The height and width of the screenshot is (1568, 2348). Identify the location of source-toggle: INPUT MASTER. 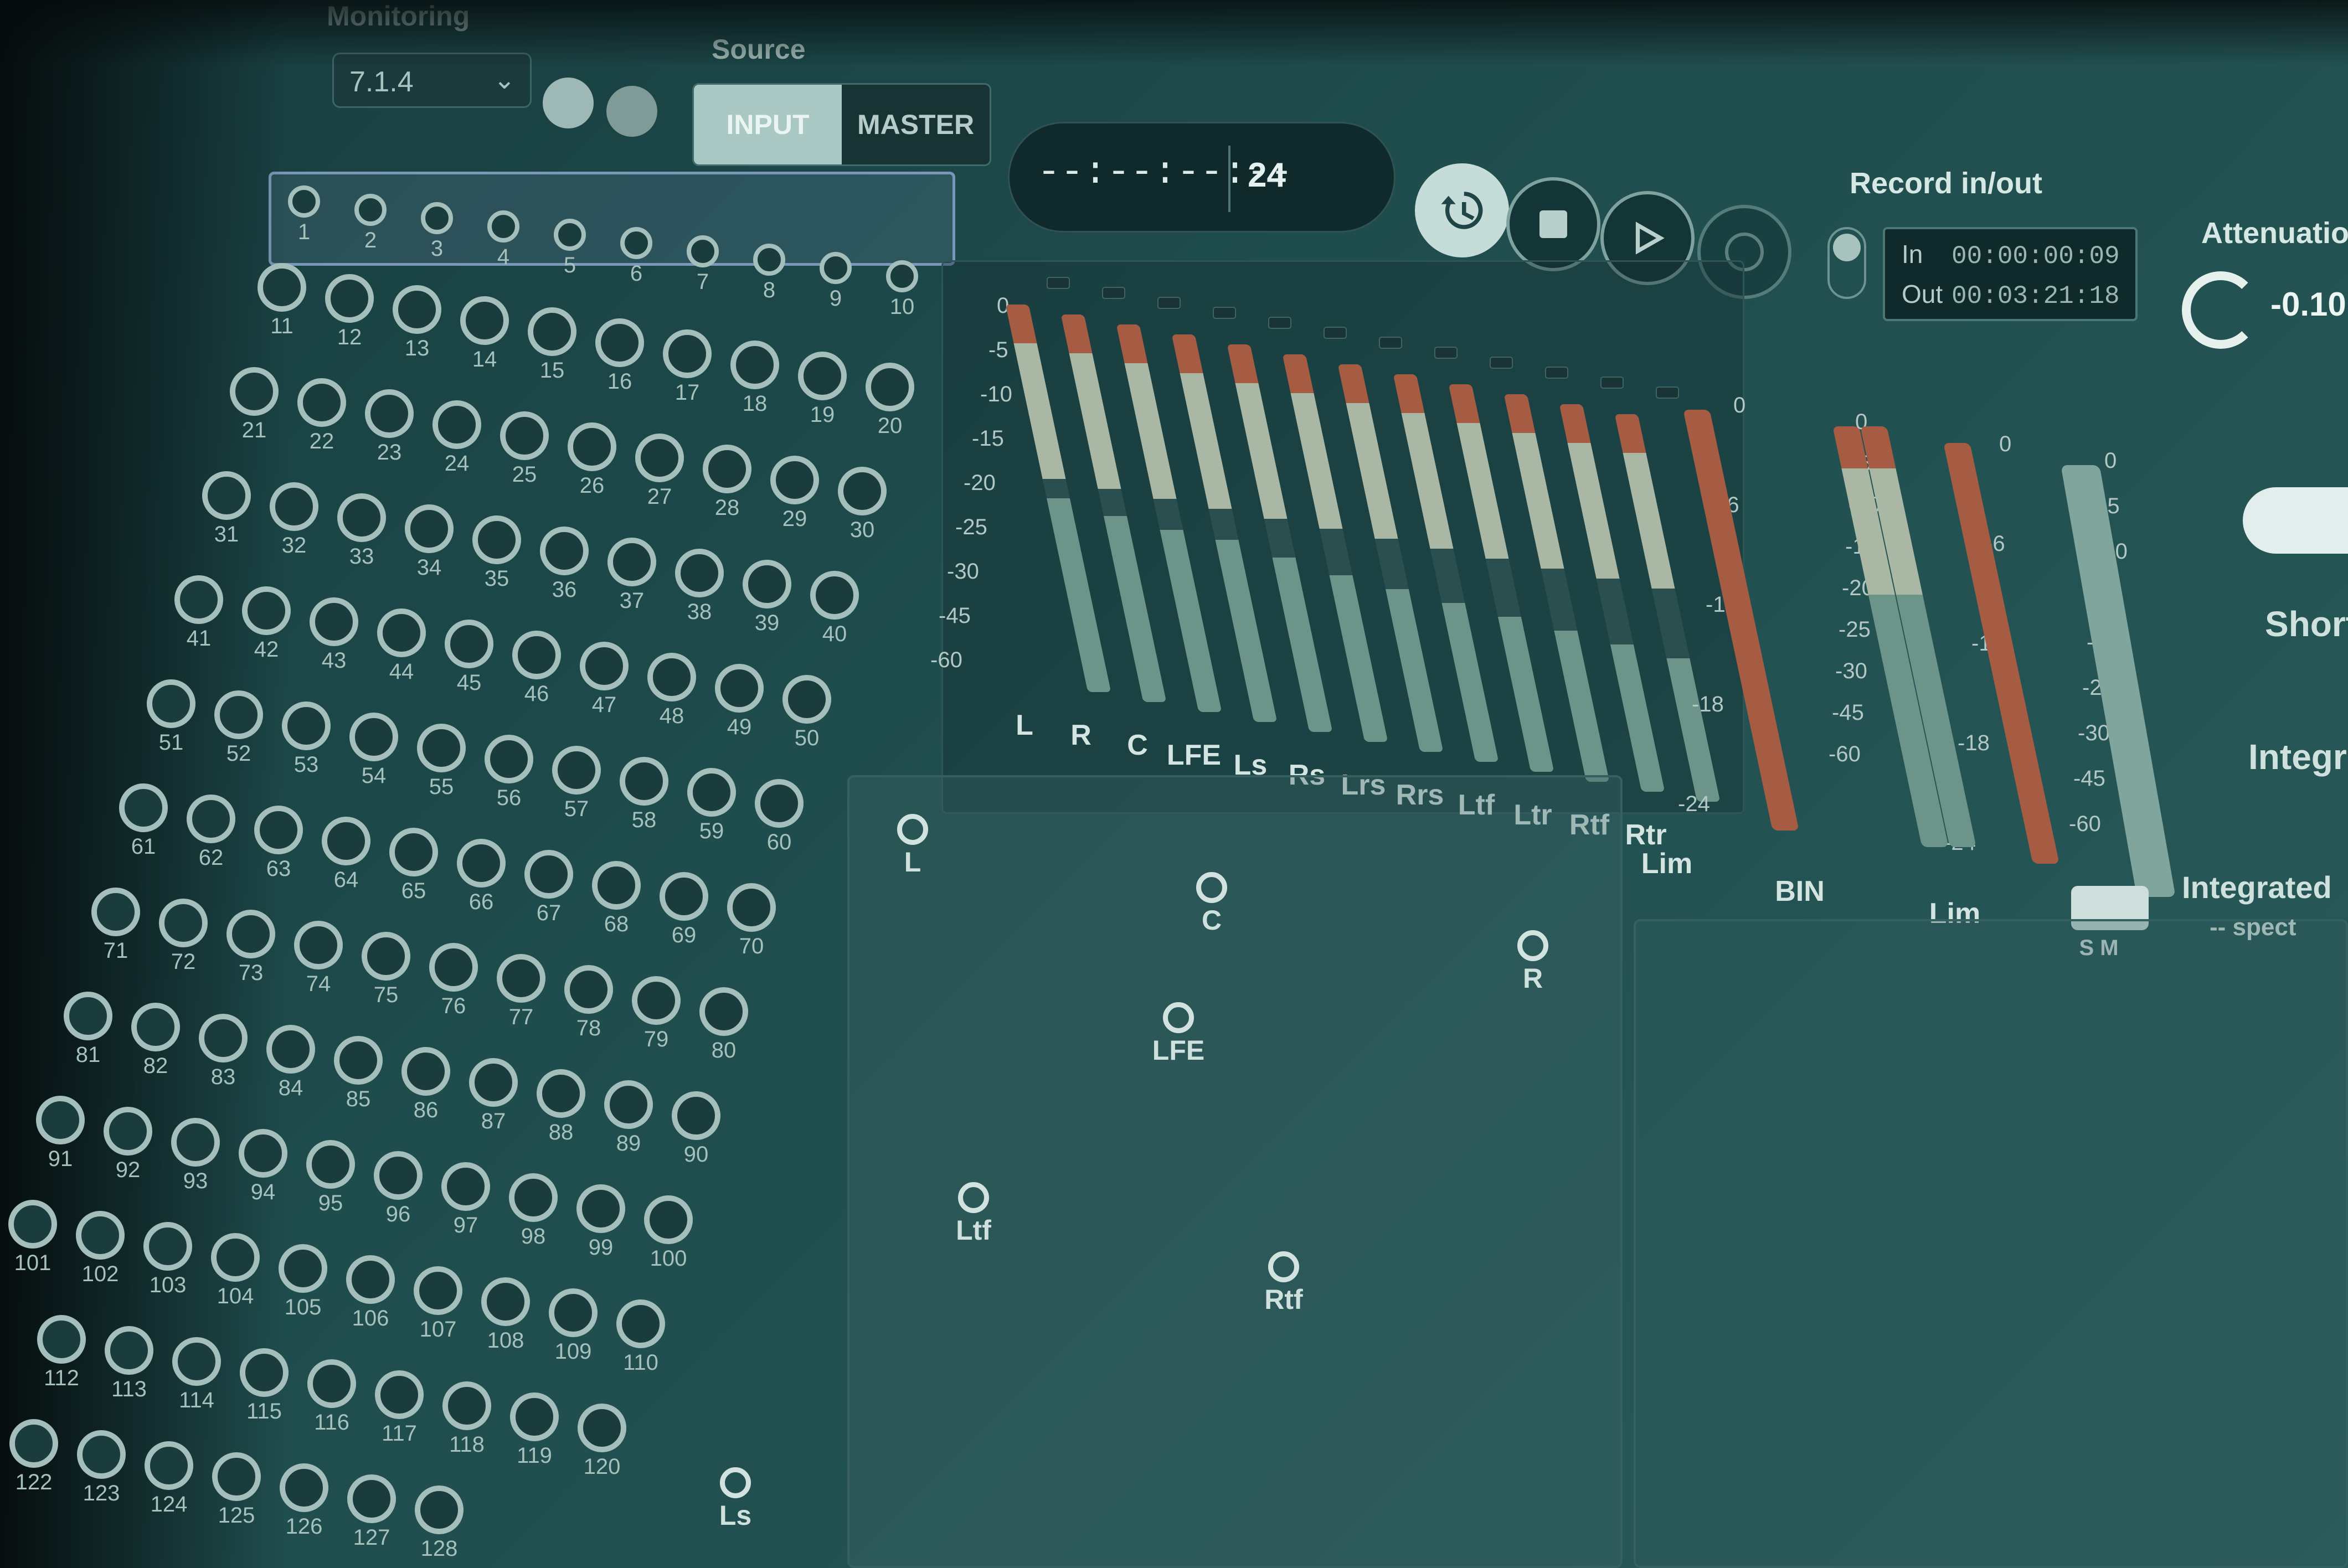
(841, 124).